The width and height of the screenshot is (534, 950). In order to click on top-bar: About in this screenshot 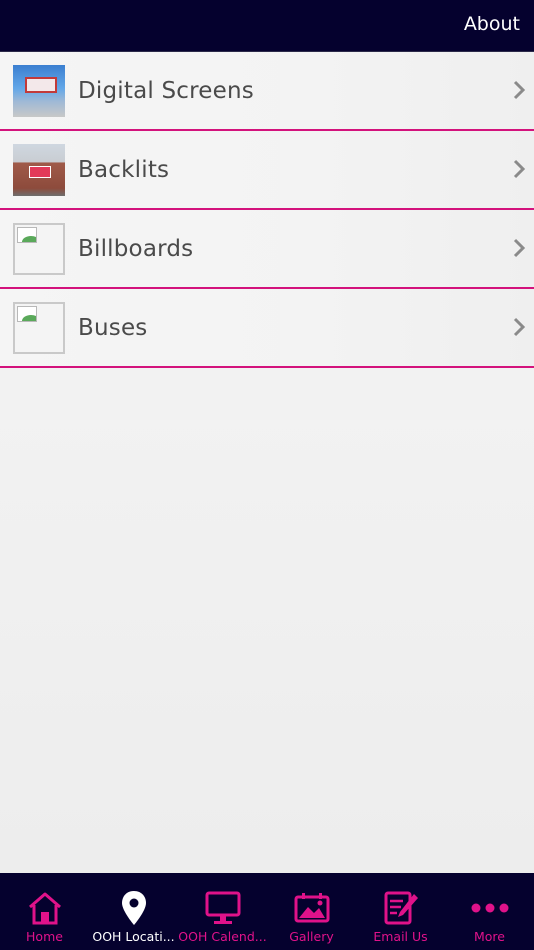, I will do `click(267, 26)`.